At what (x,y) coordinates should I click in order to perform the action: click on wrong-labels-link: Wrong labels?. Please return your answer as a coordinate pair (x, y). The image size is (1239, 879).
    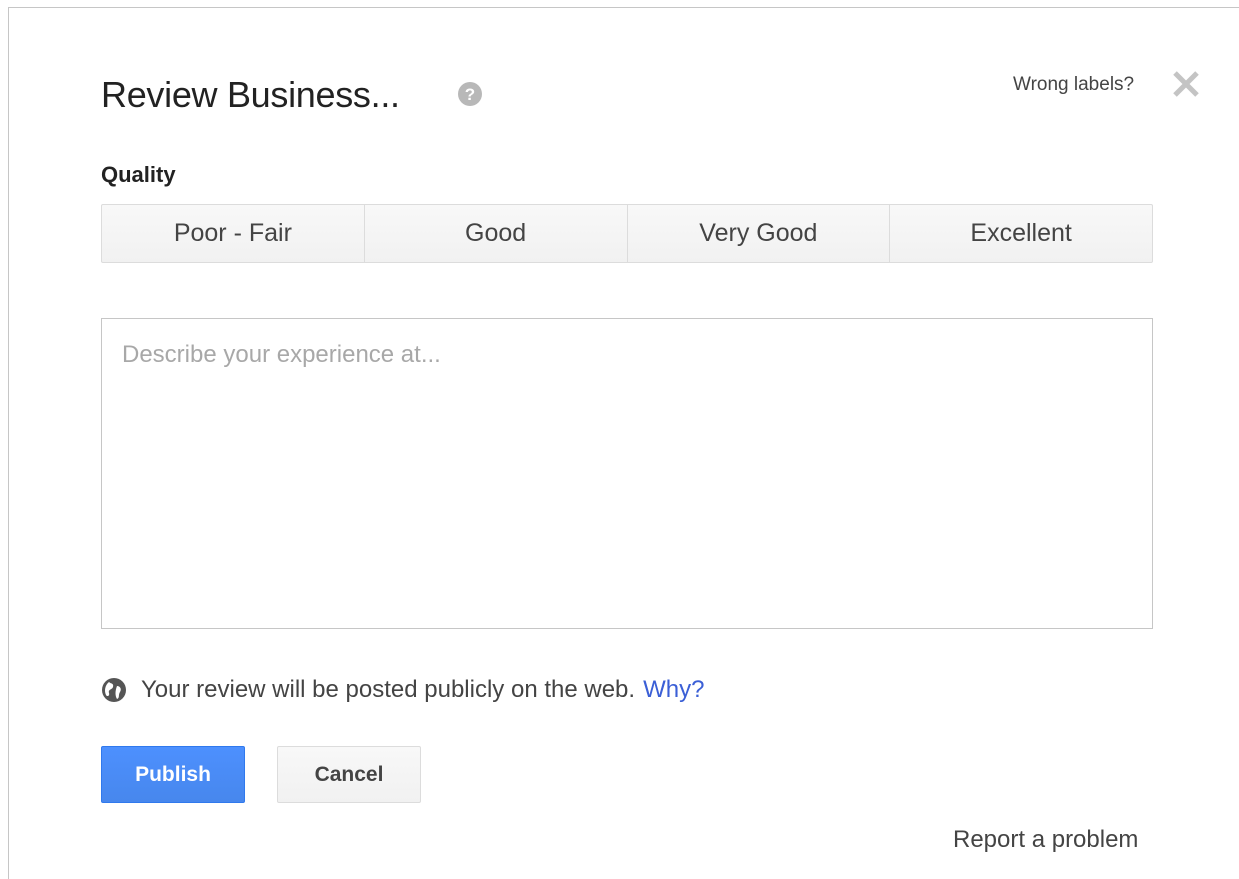
    Looking at the image, I should click on (1073, 85).